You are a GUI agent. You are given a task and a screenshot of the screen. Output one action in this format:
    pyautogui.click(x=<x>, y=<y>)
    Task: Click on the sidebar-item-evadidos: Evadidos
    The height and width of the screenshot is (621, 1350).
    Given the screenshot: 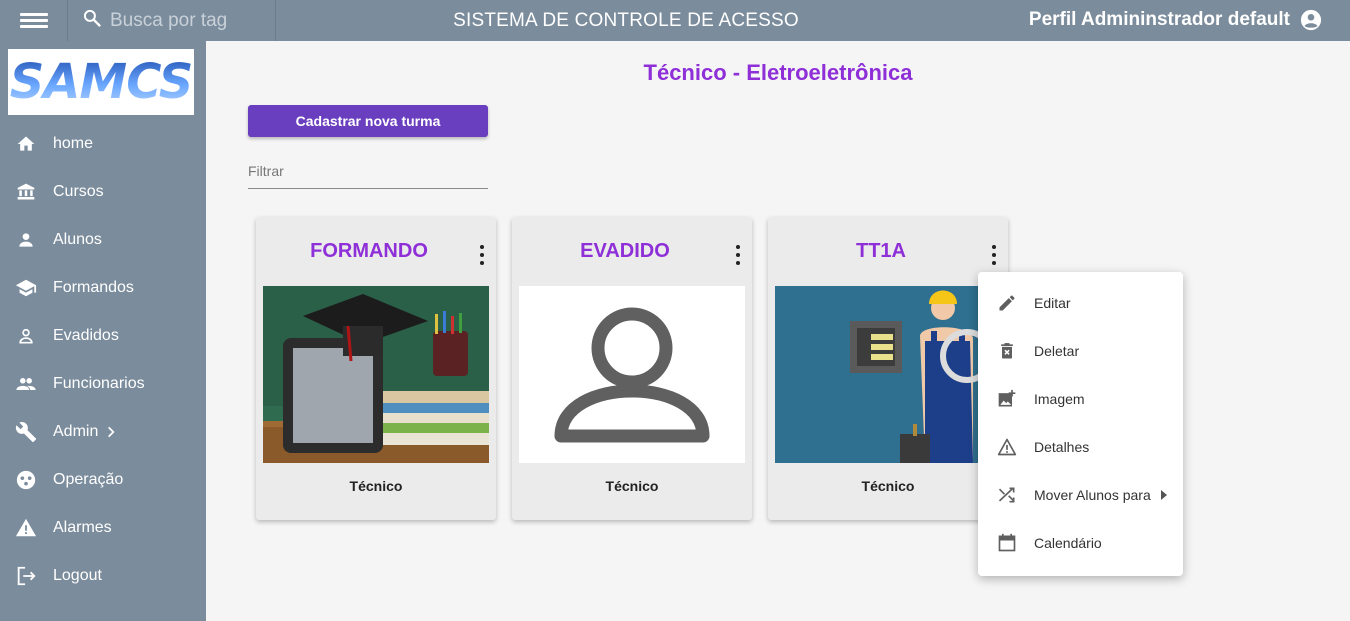 What is the action you would take?
    pyautogui.click(x=103, y=336)
    